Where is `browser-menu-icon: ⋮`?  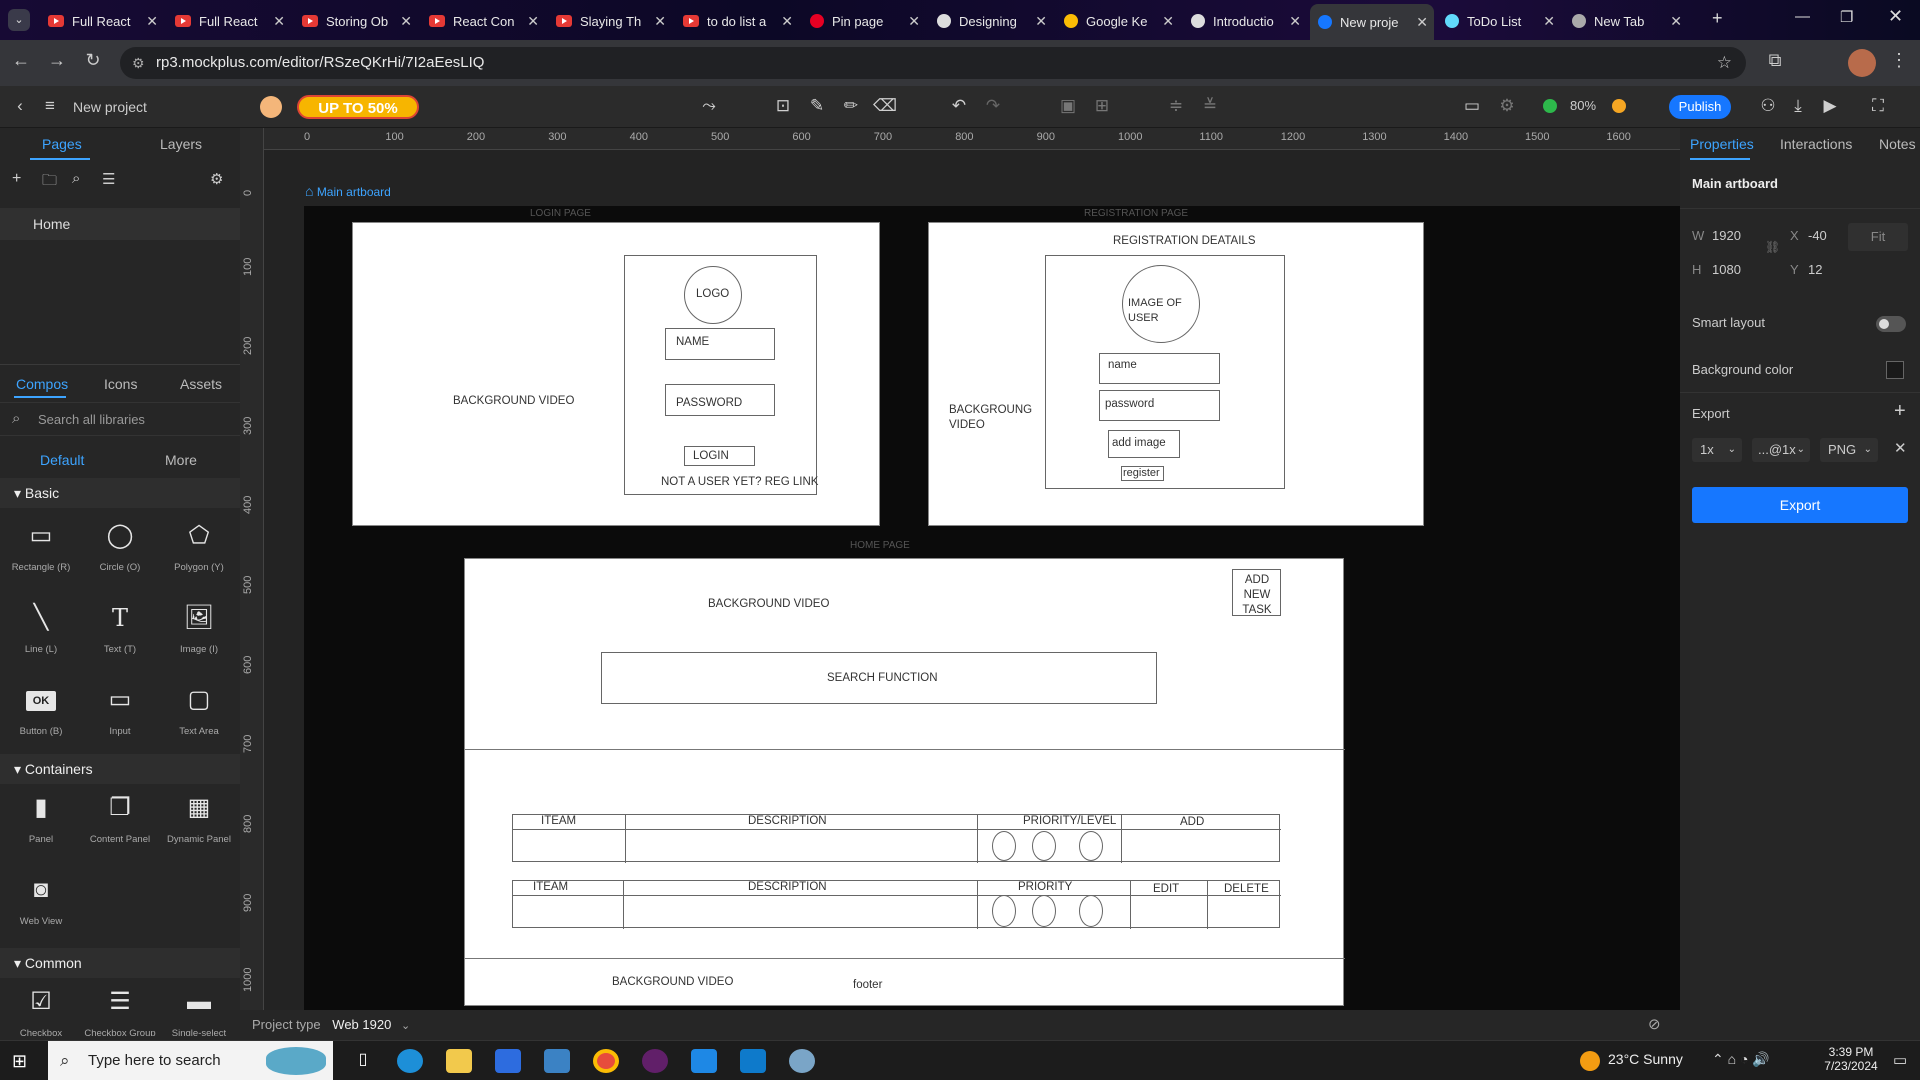 browser-menu-icon: ⋮ is located at coordinates (1899, 60).